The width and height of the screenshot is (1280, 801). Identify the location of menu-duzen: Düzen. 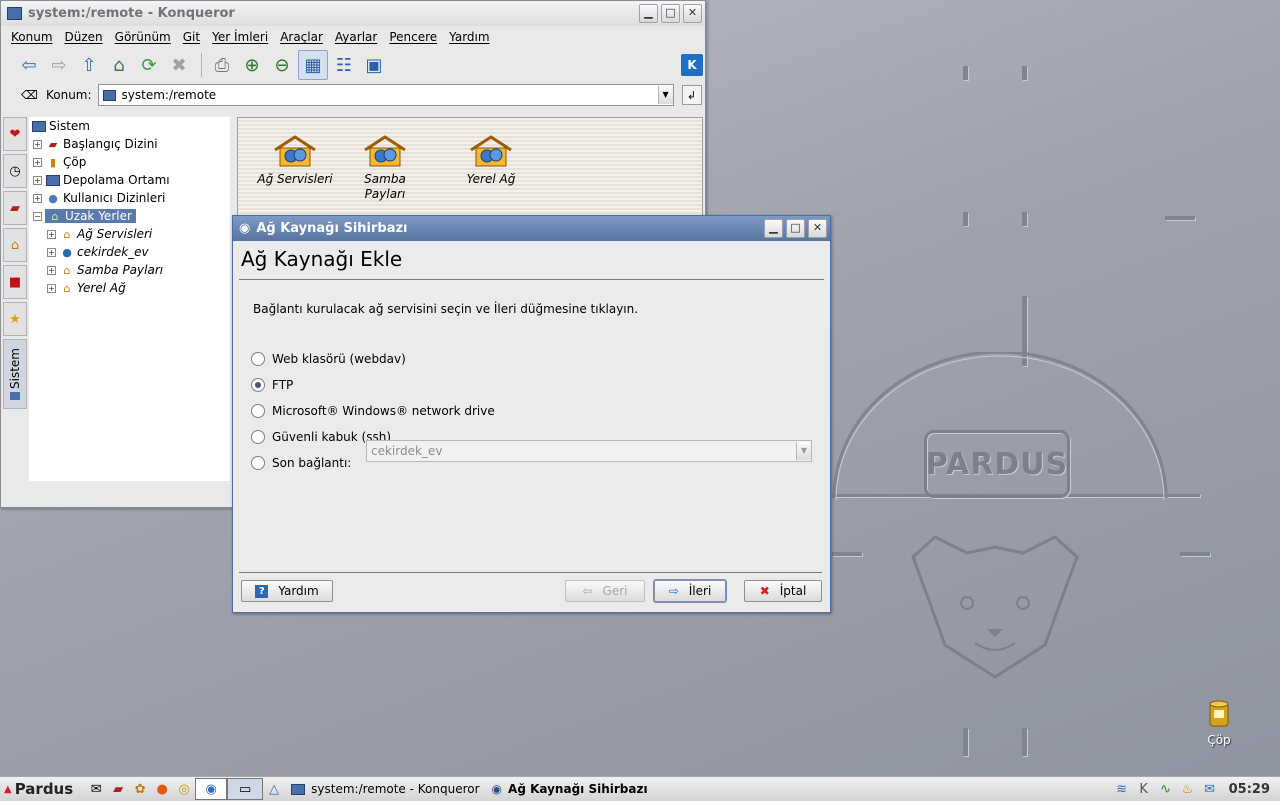
(84, 37).